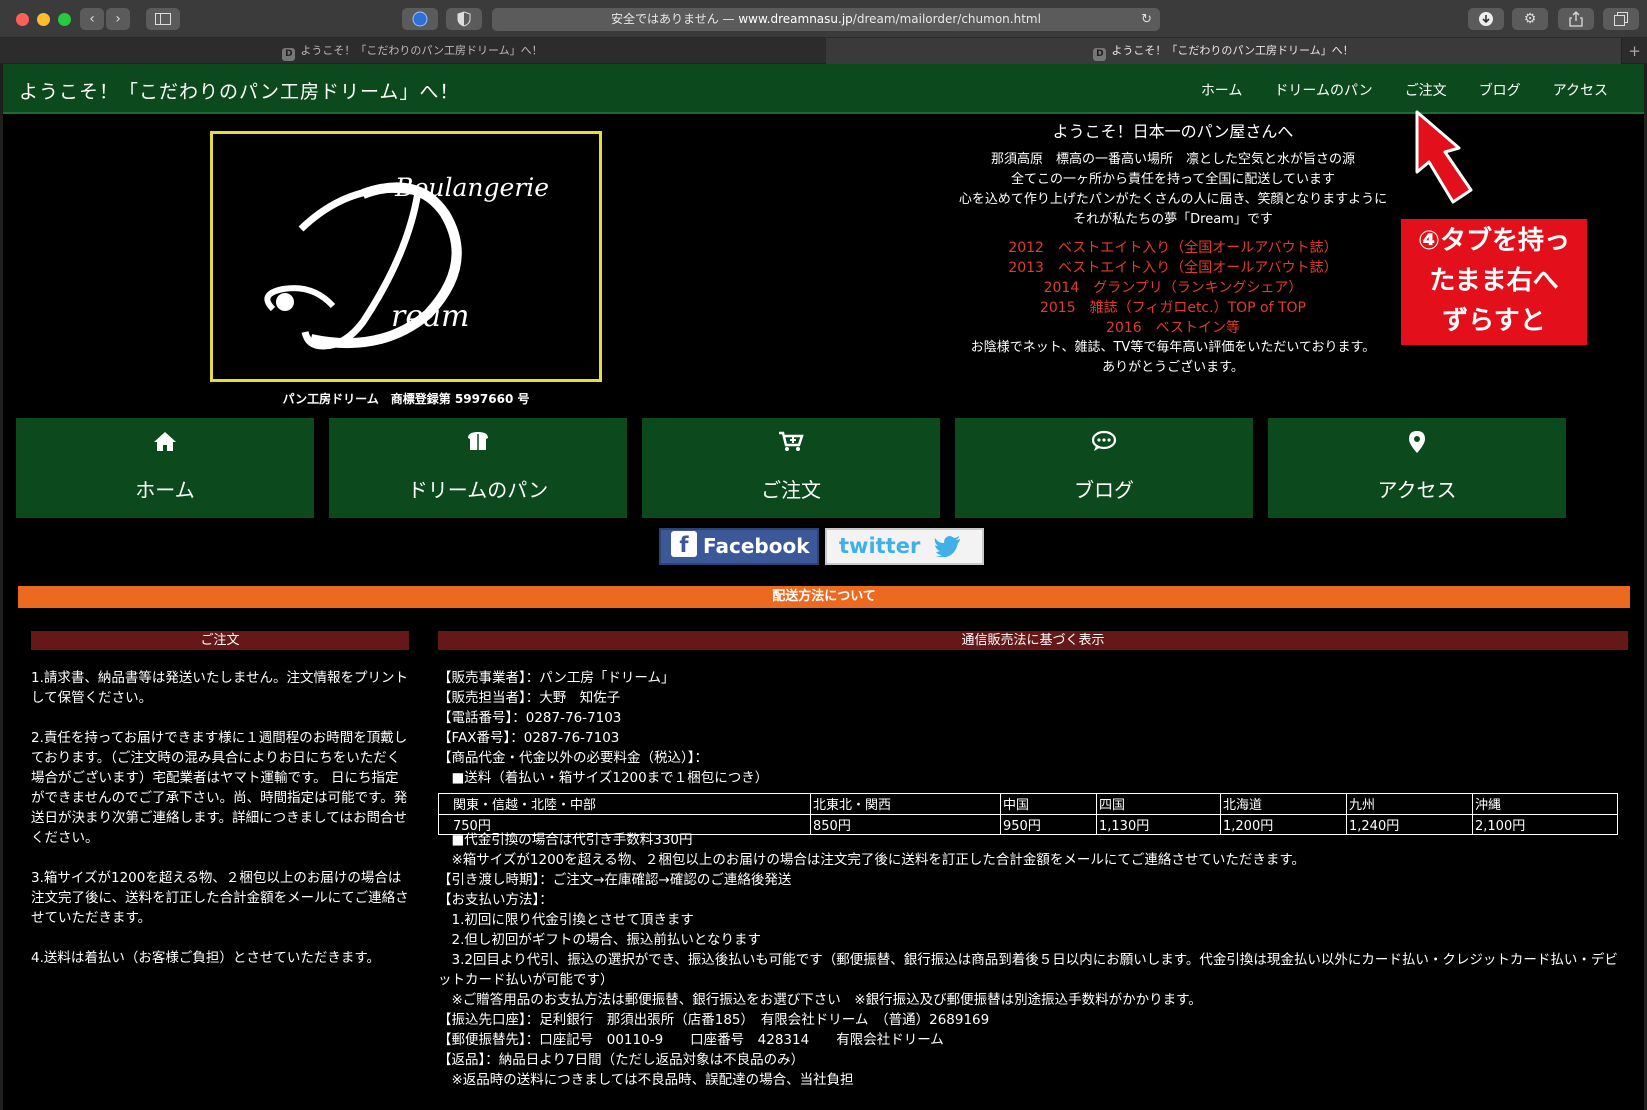  I want to click on law-line: 【FAX番号】：0287-76-7103, so click(529, 738).